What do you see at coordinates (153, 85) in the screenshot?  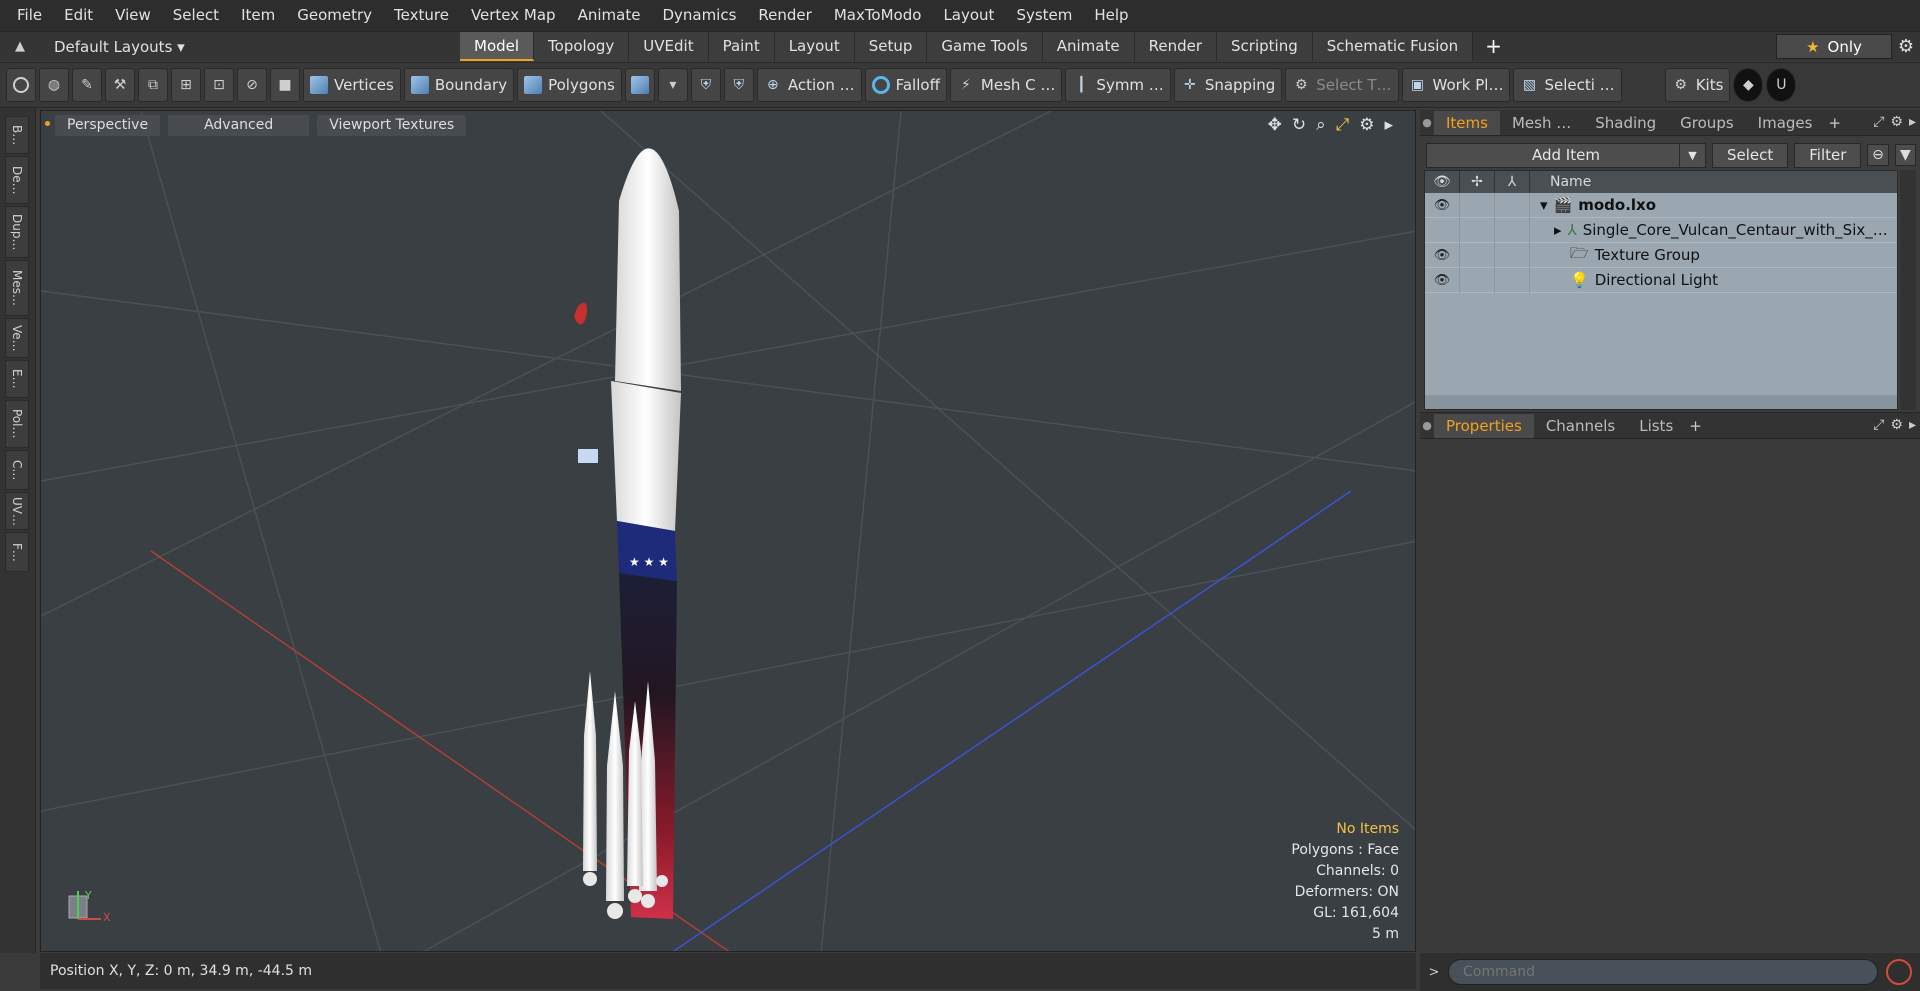 I see `loop-button: ⧉` at bounding box center [153, 85].